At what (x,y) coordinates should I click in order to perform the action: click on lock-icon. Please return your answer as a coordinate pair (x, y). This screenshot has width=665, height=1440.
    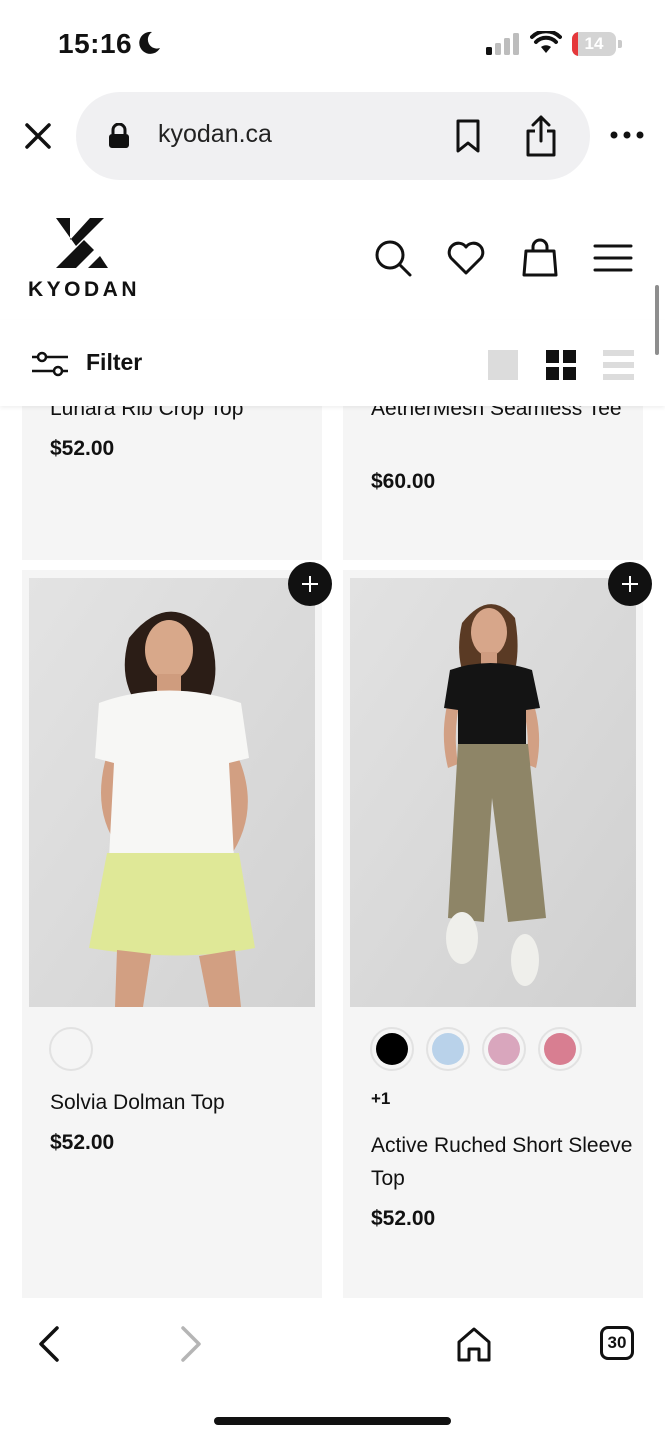
    Looking at the image, I should click on (119, 135).